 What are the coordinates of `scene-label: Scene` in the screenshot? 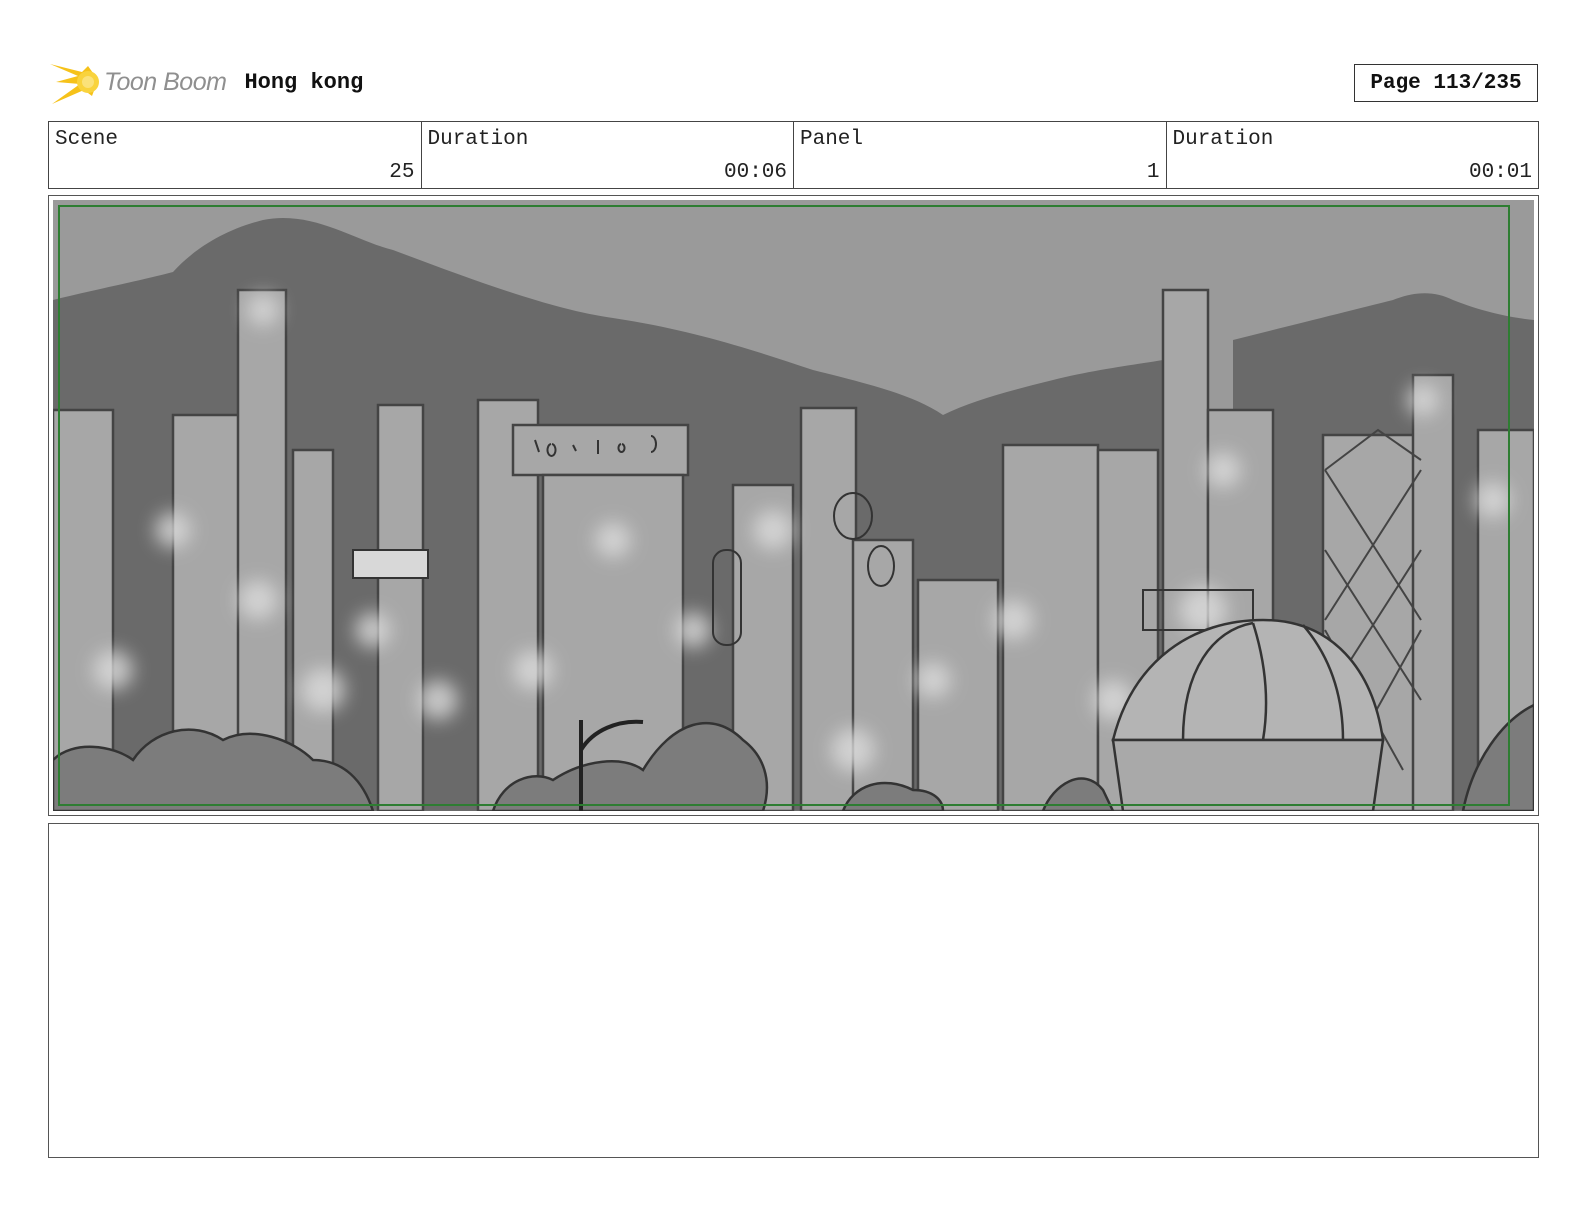 It's located at (87, 139).